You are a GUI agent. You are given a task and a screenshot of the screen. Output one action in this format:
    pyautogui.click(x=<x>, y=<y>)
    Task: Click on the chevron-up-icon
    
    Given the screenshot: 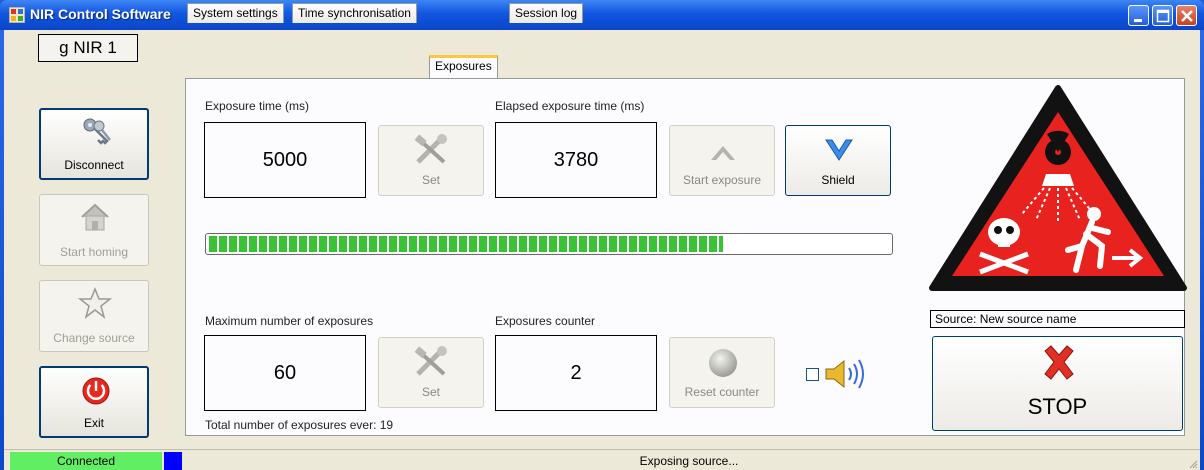 What is the action you would take?
    pyautogui.click(x=723, y=153)
    